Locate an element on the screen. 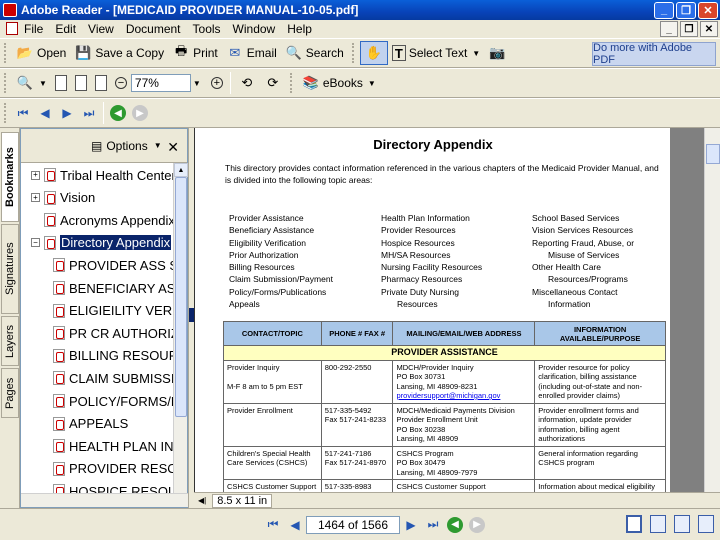  print-button: 🖶 Print is located at coordinates (195, 53).